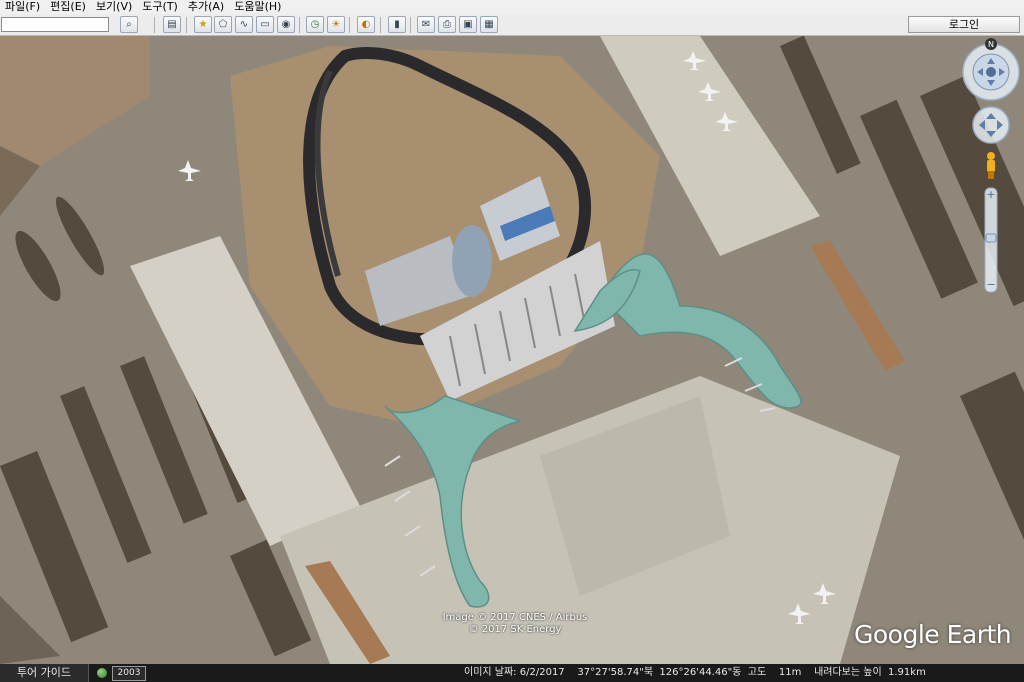  Describe the element at coordinates (22, 7) in the screenshot. I see `menu-file: 파일(F)` at that location.